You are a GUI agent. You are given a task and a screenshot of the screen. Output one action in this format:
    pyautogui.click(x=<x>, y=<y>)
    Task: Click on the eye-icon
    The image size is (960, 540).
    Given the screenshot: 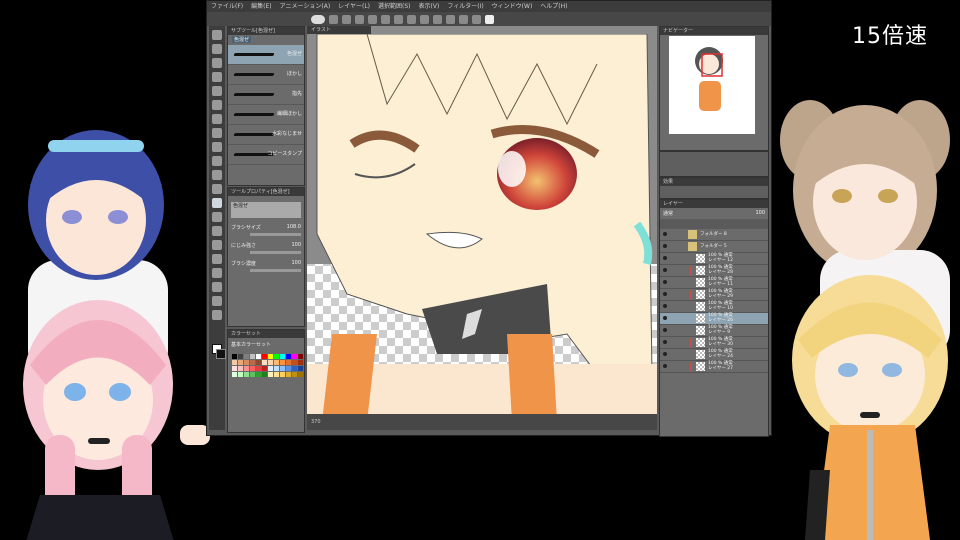 What is the action you would take?
    pyautogui.click(x=318, y=19)
    